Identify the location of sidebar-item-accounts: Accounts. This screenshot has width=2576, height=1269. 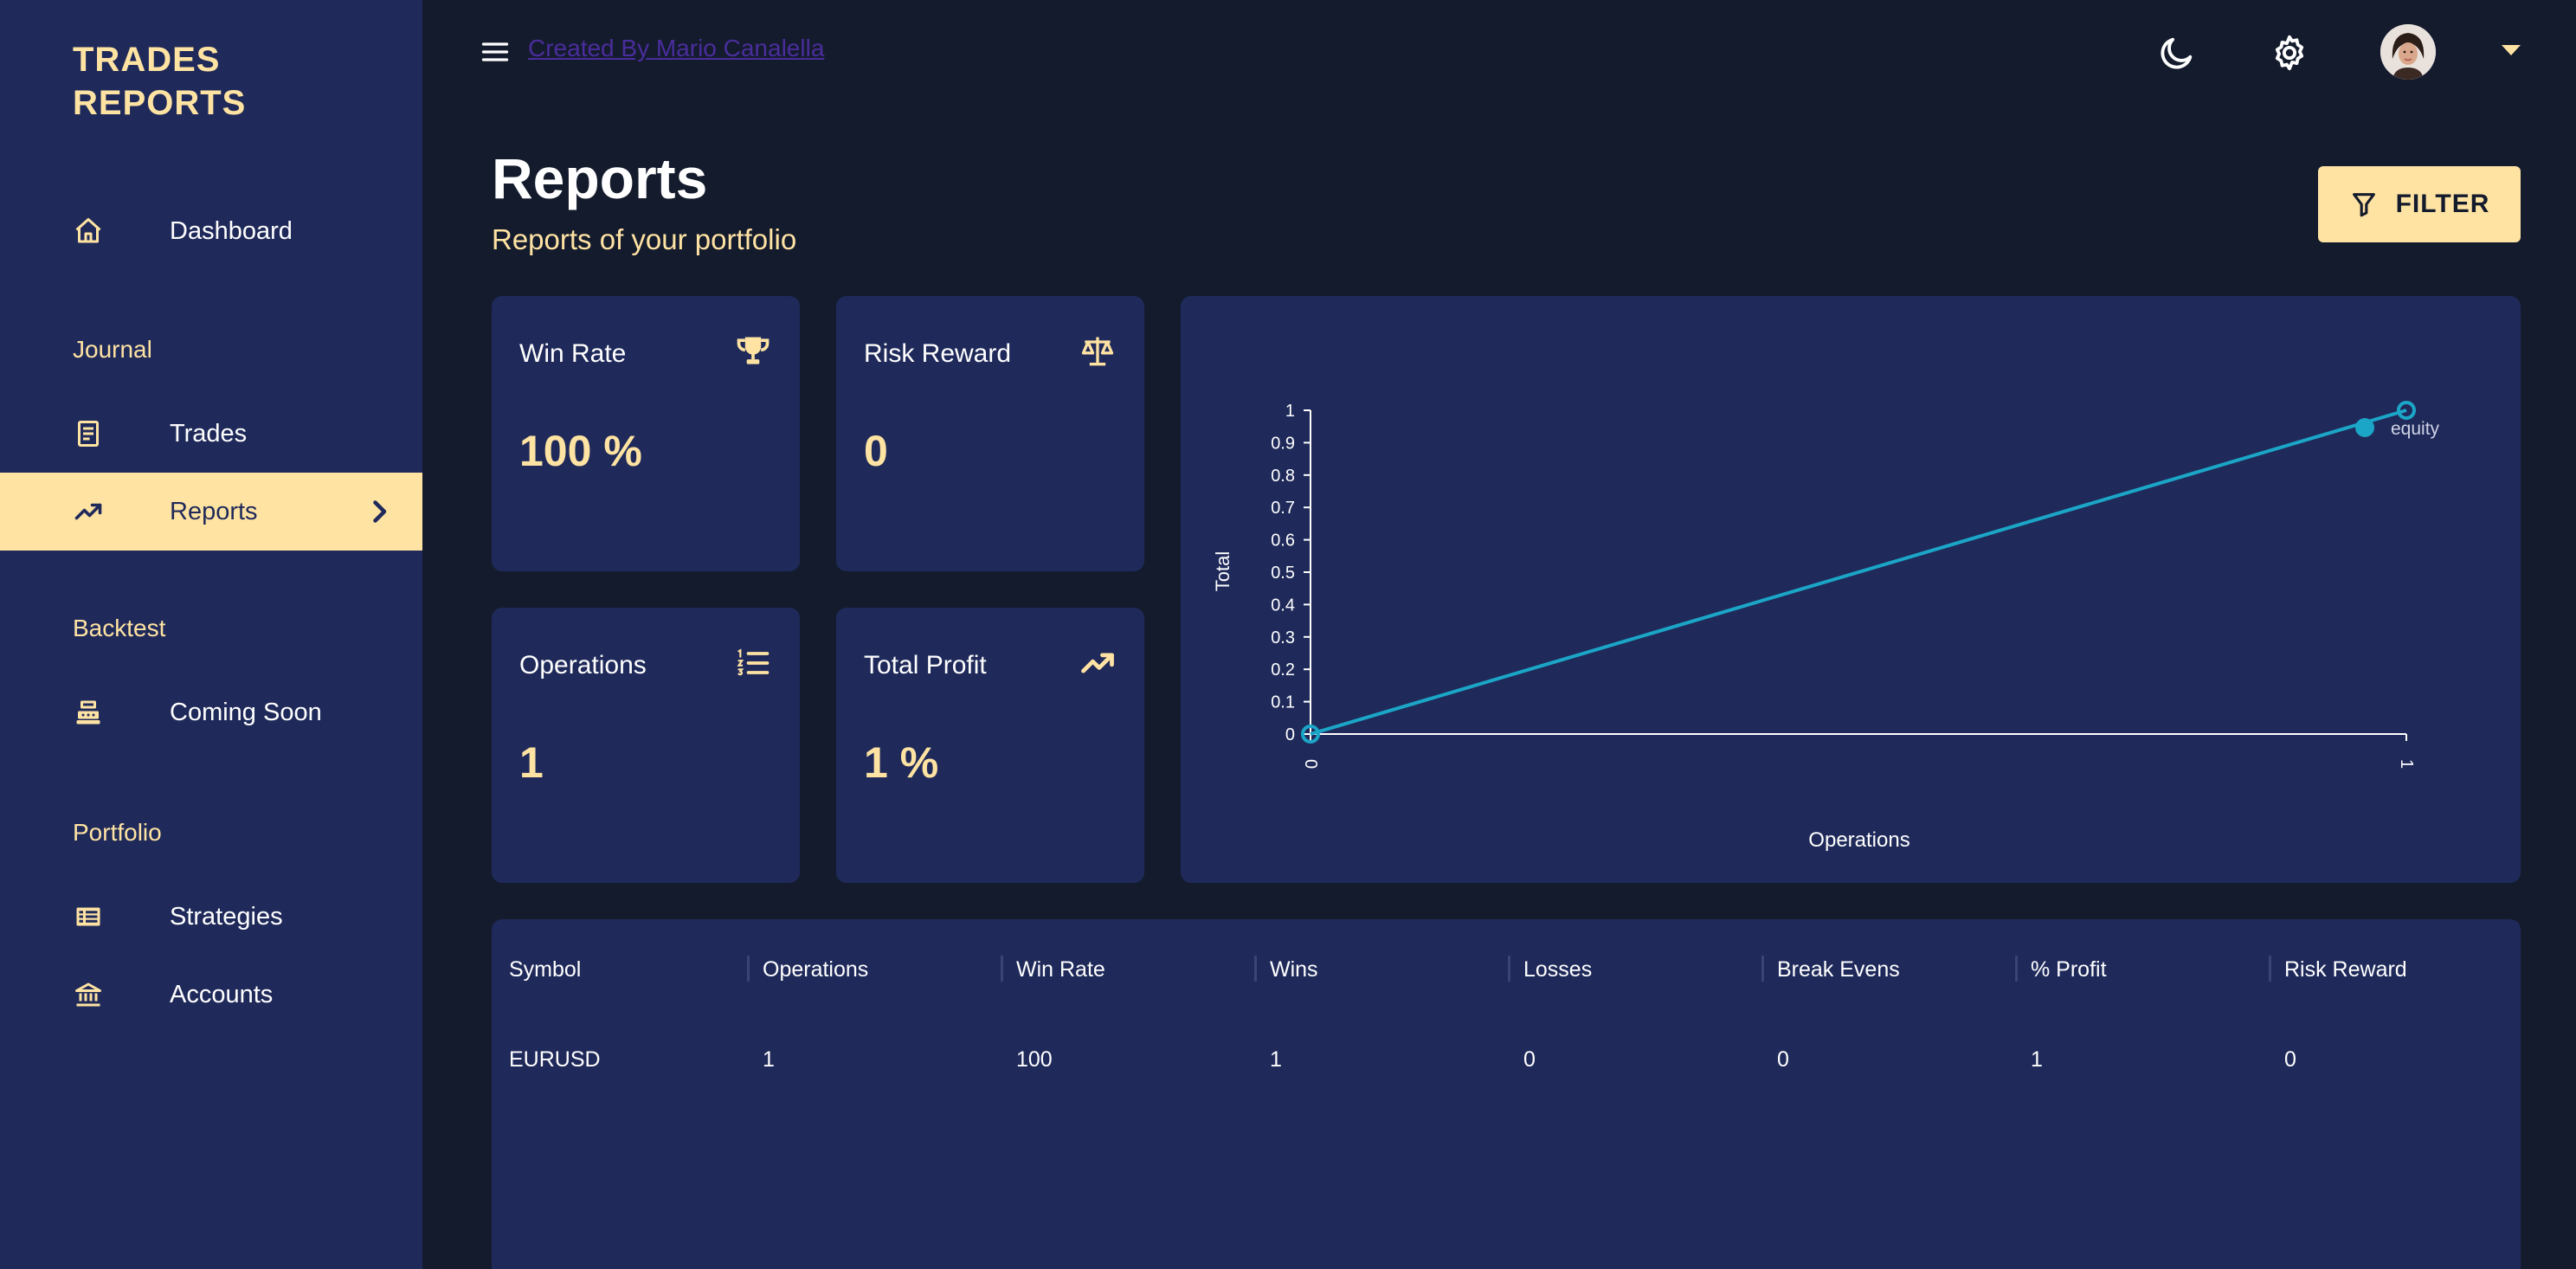
(211, 995).